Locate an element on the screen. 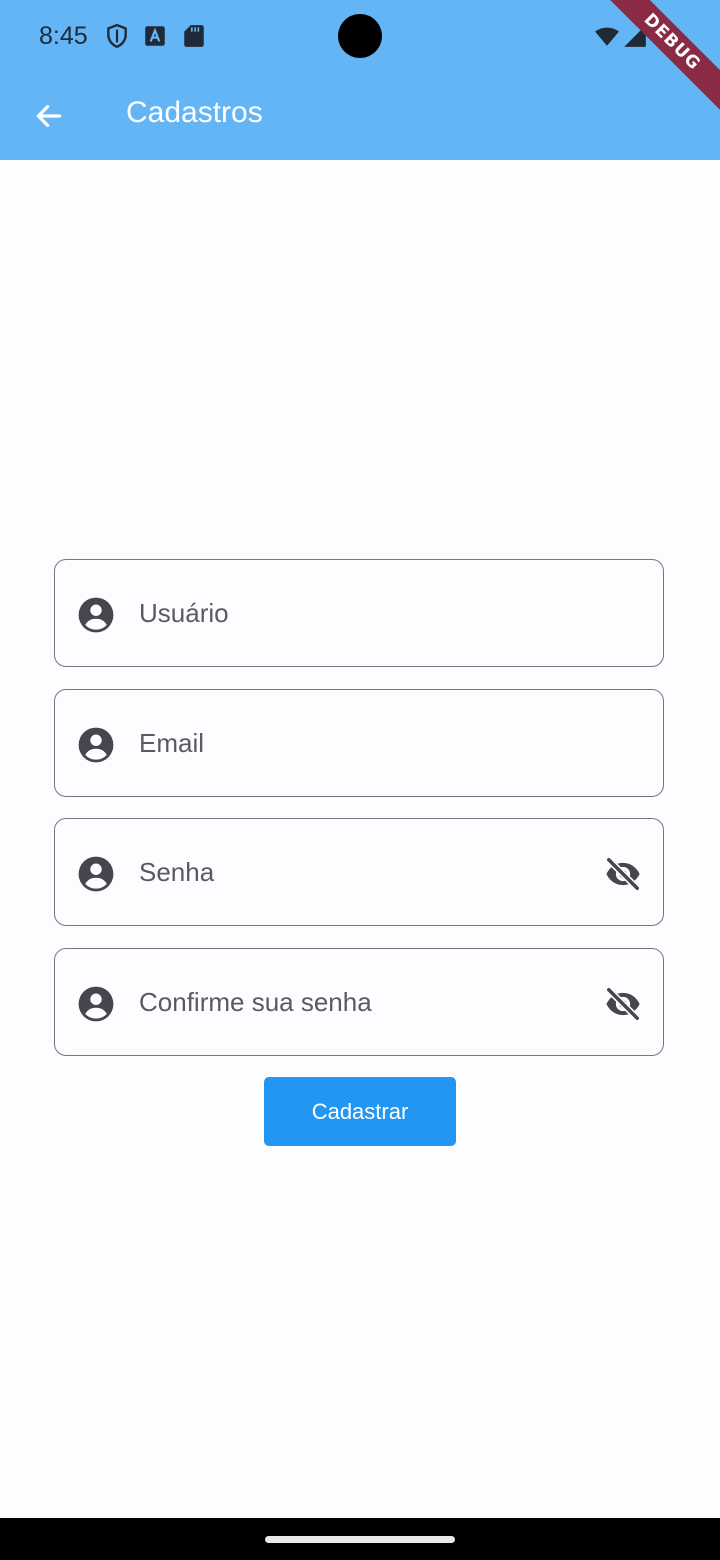 The image size is (720, 1560). confirm-password-label: Confirme sua senha is located at coordinates (255, 1002).